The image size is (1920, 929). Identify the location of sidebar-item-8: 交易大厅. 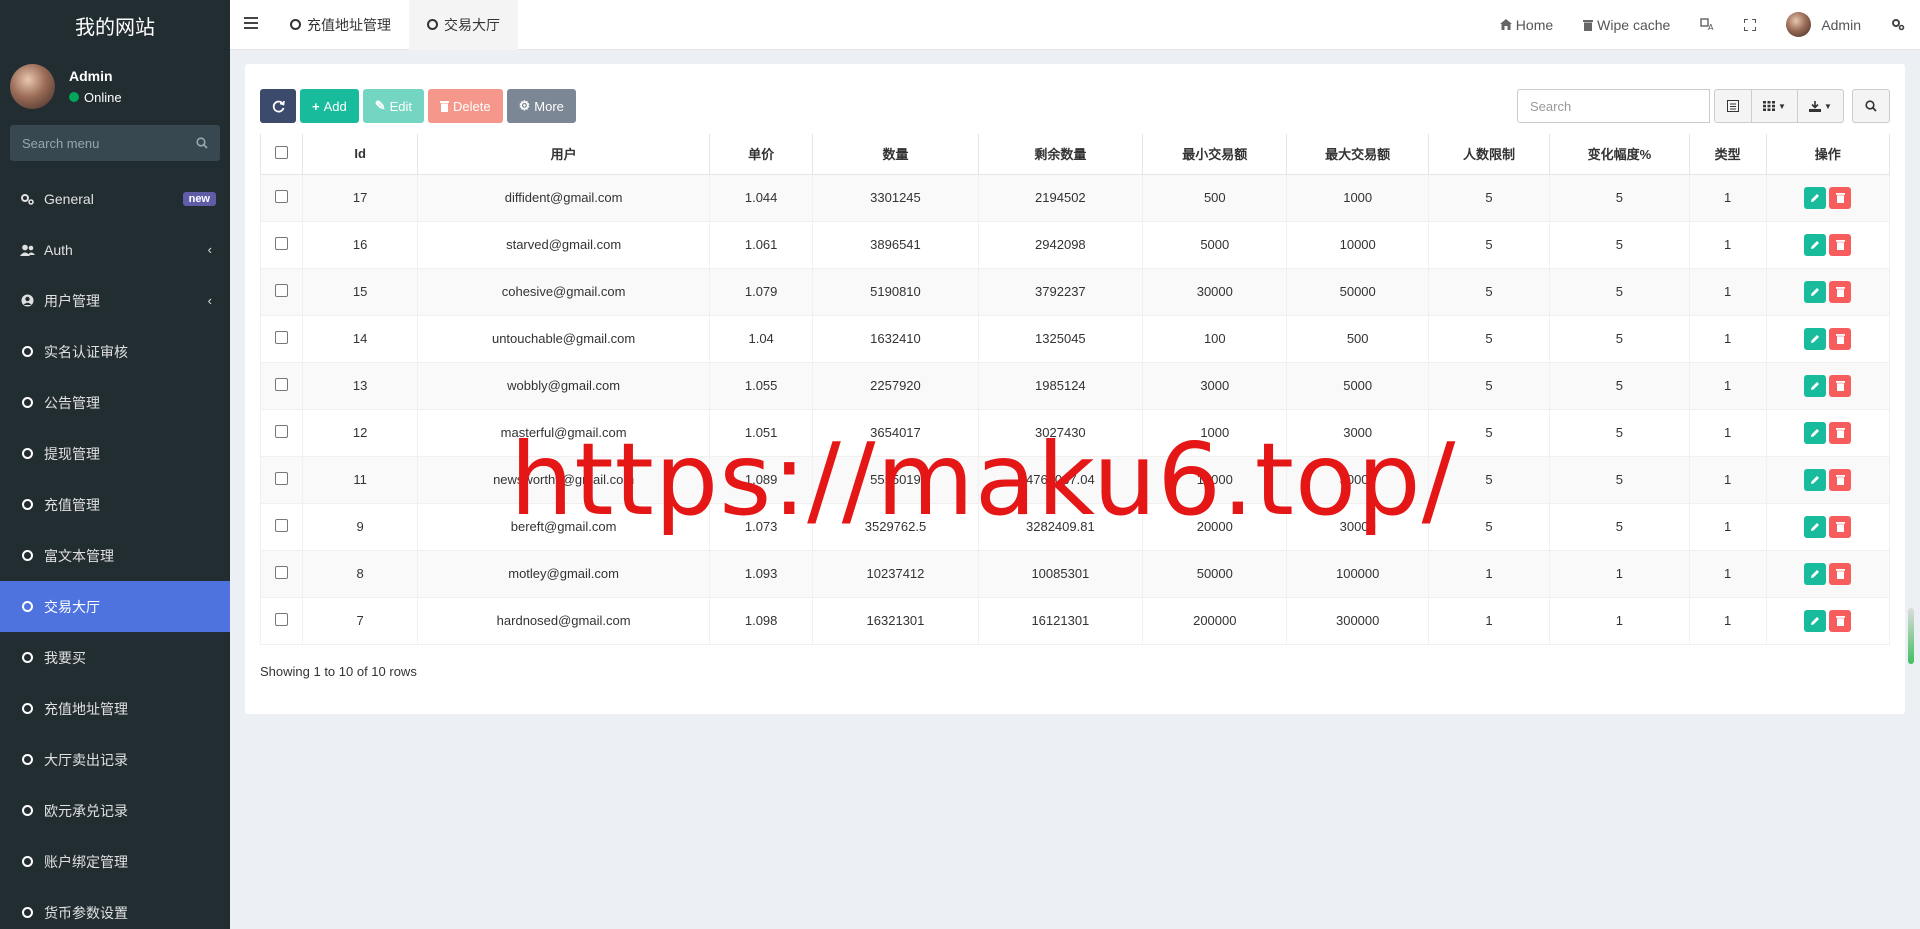
(115, 606).